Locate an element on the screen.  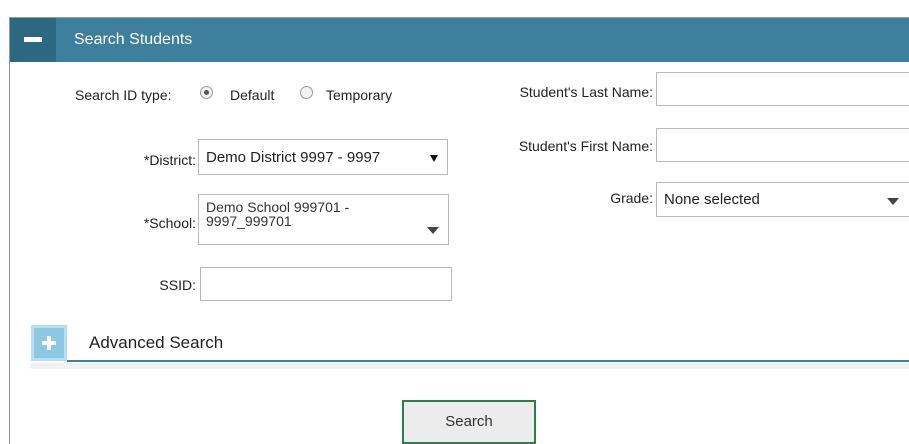
school-select: Demo School 999701 - 9997_999701 is located at coordinates (323, 219).